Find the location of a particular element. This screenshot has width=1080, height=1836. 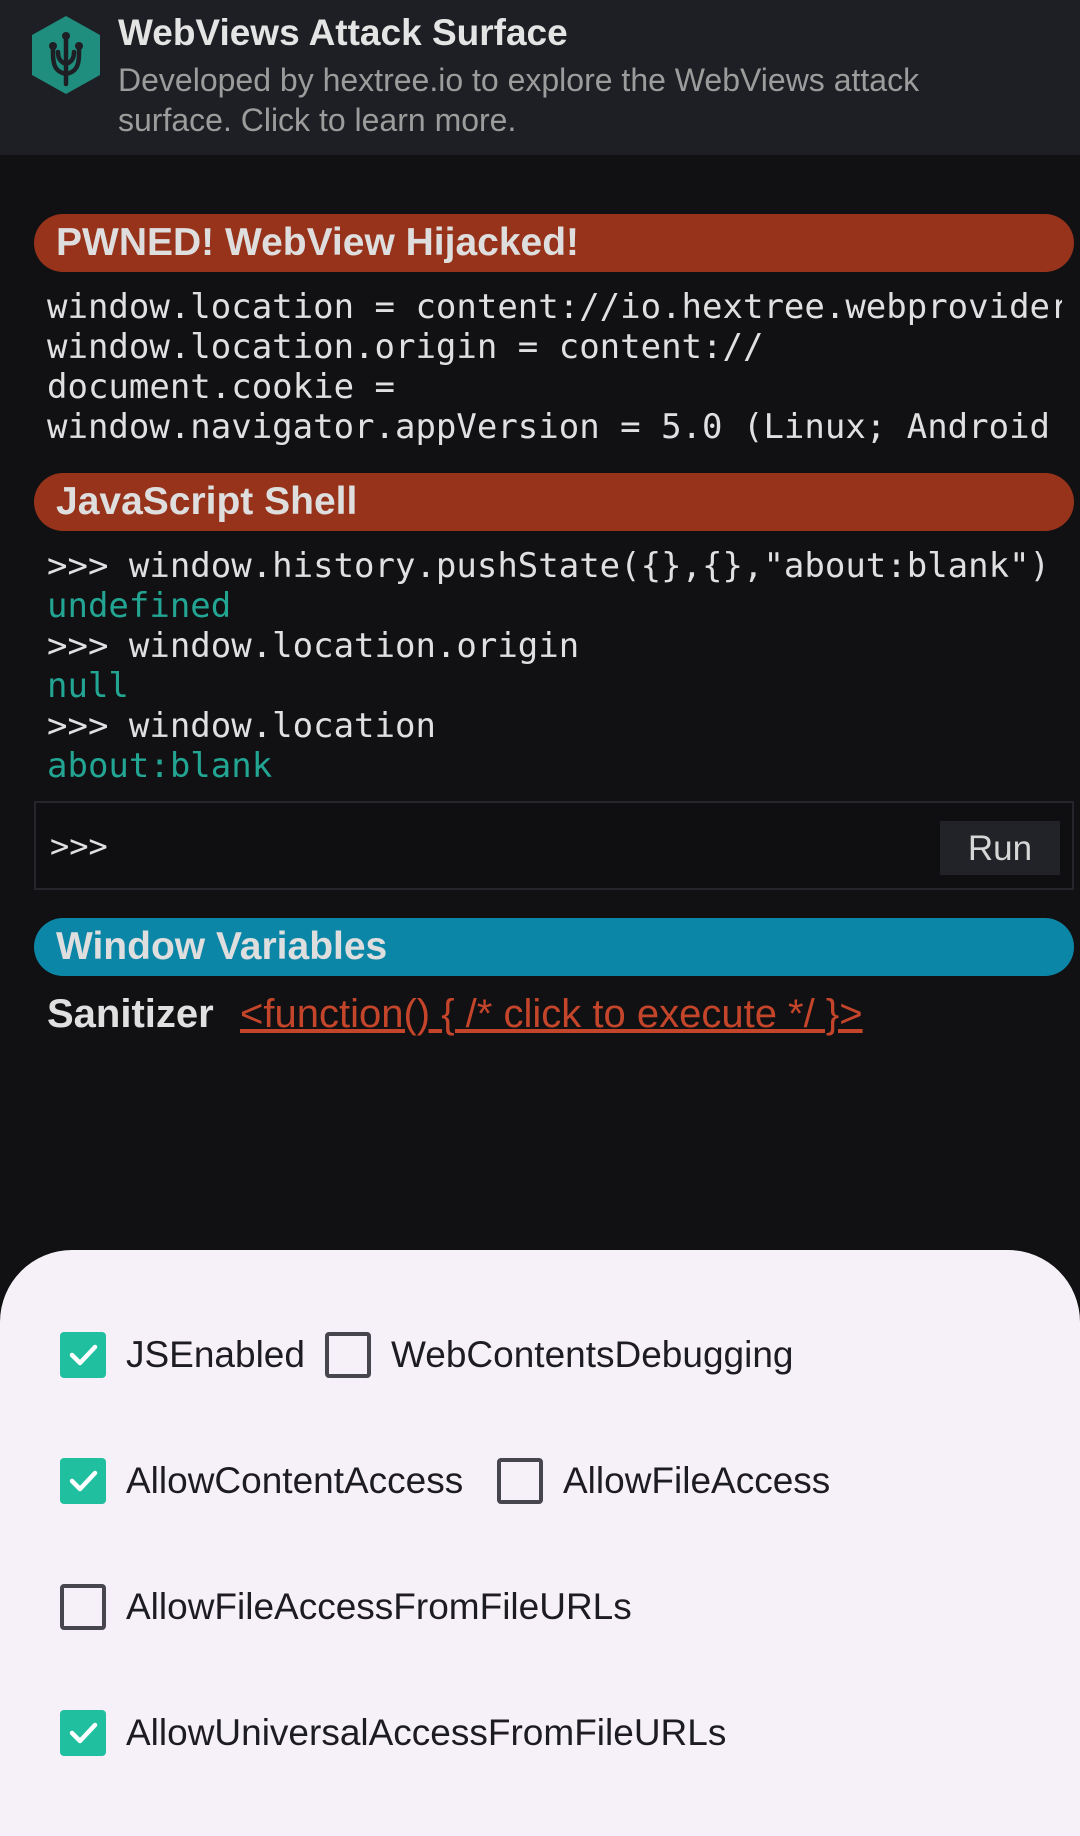

shell-output-line: undefined is located at coordinates (139, 606).